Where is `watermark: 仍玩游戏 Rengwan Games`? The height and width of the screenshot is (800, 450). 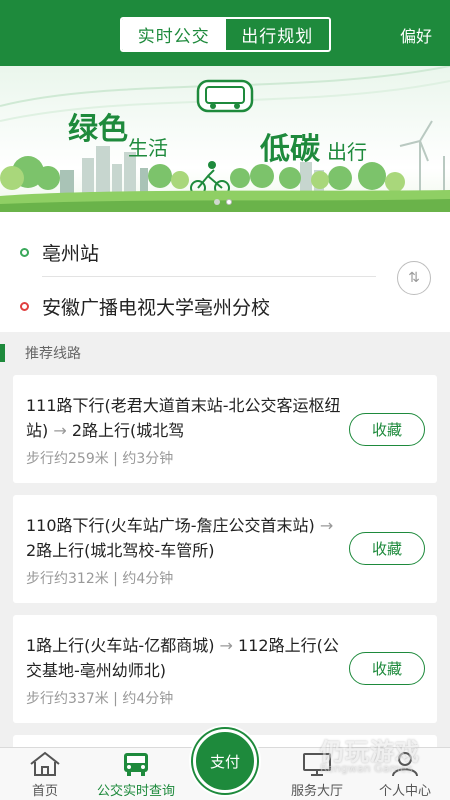
watermark: 仍玩游戏 Rengwan Games is located at coordinates (372, 760).